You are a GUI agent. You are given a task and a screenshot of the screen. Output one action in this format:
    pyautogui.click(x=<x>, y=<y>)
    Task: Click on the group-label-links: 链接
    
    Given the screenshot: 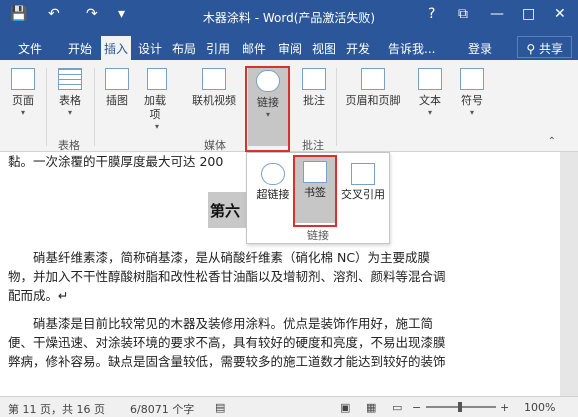 What is the action you would take?
    pyautogui.click(x=318, y=235)
    